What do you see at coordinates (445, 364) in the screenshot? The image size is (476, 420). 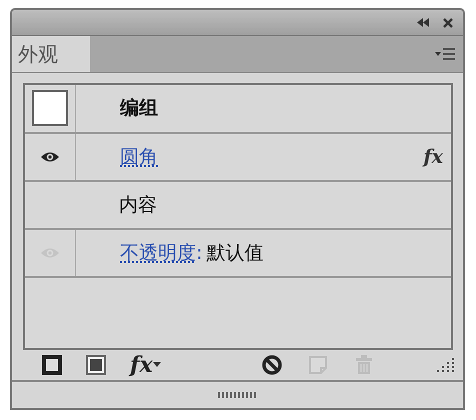 I see `resize-grip-icon` at bounding box center [445, 364].